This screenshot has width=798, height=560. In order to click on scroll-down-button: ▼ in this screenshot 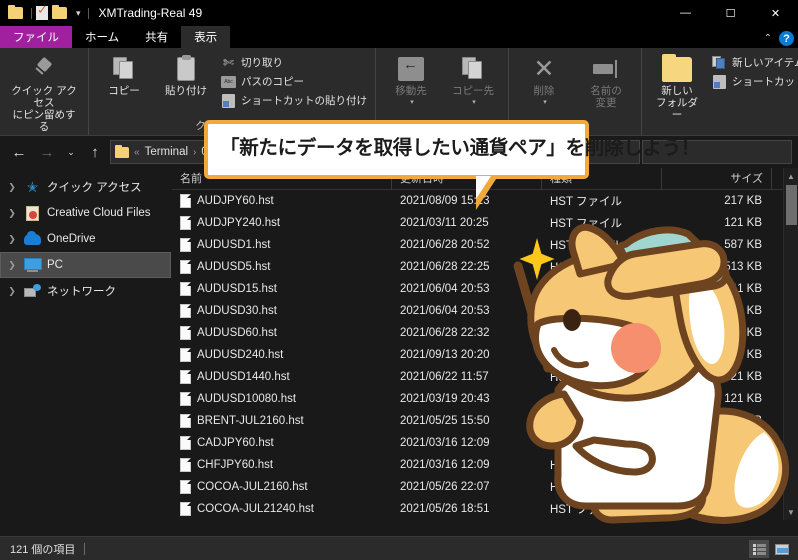, I will do `click(791, 512)`.